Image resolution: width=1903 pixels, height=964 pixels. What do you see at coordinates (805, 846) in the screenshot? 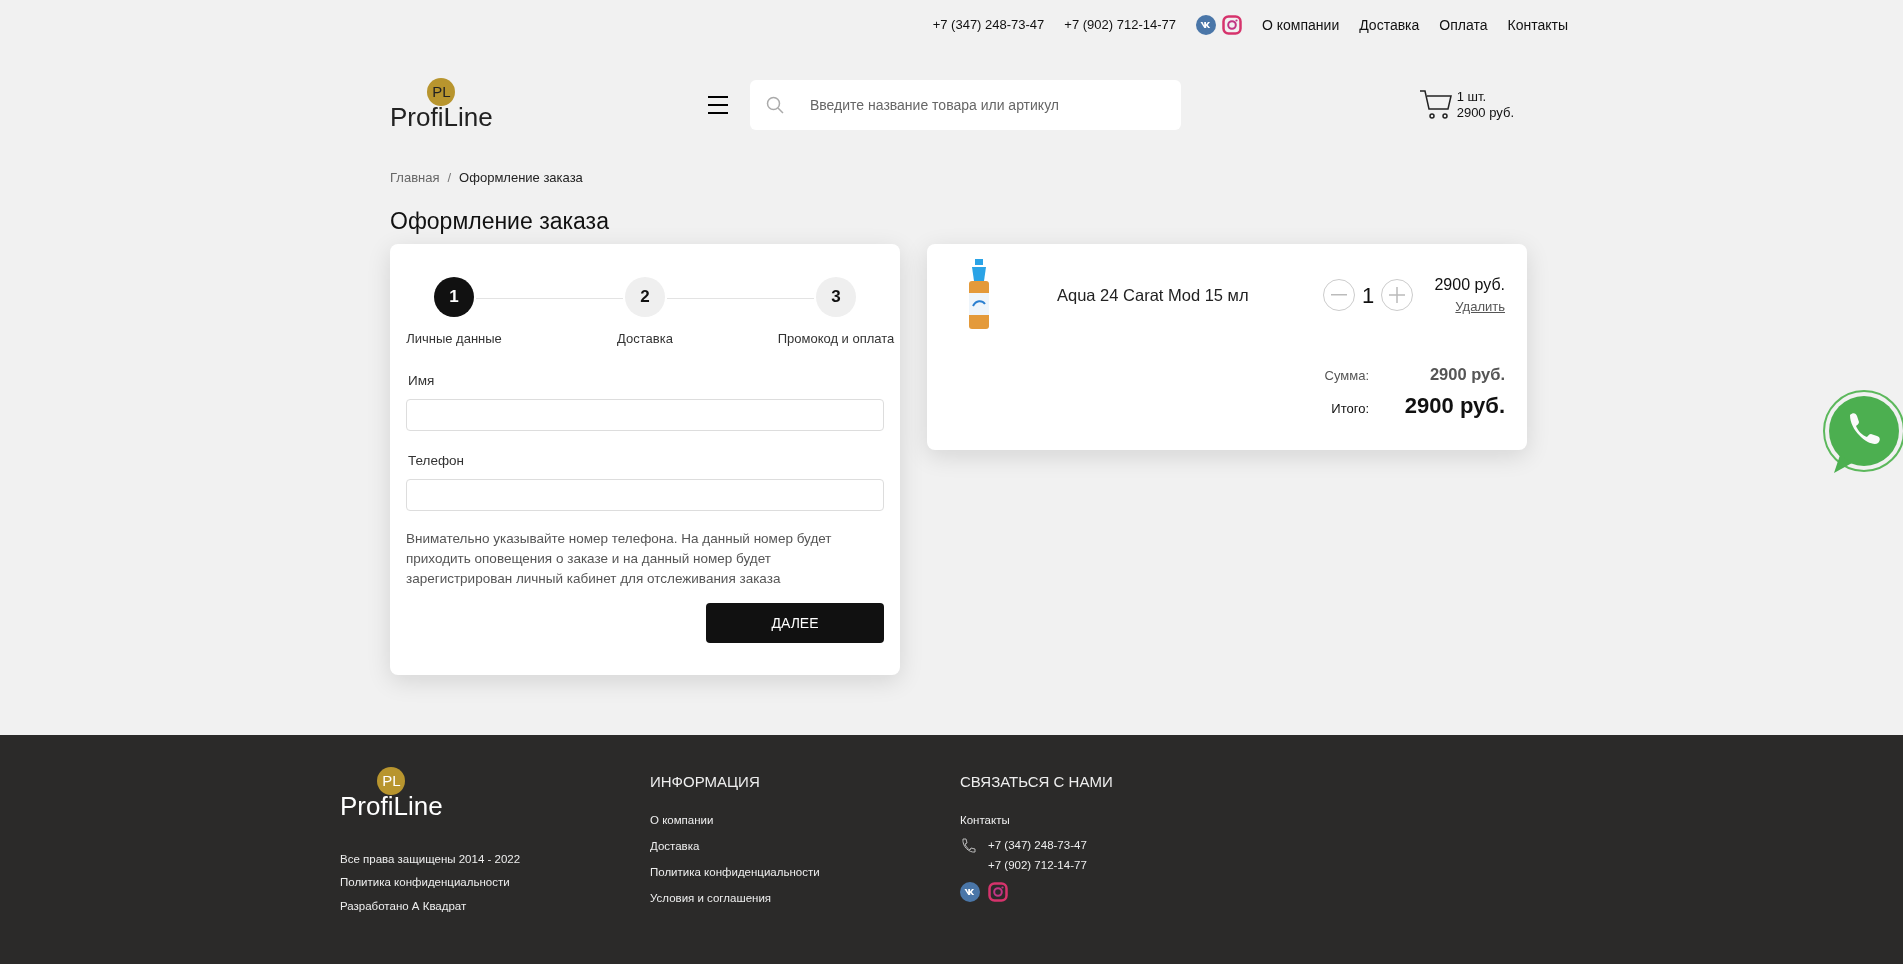
I see `footer-link: Доставка` at bounding box center [805, 846].